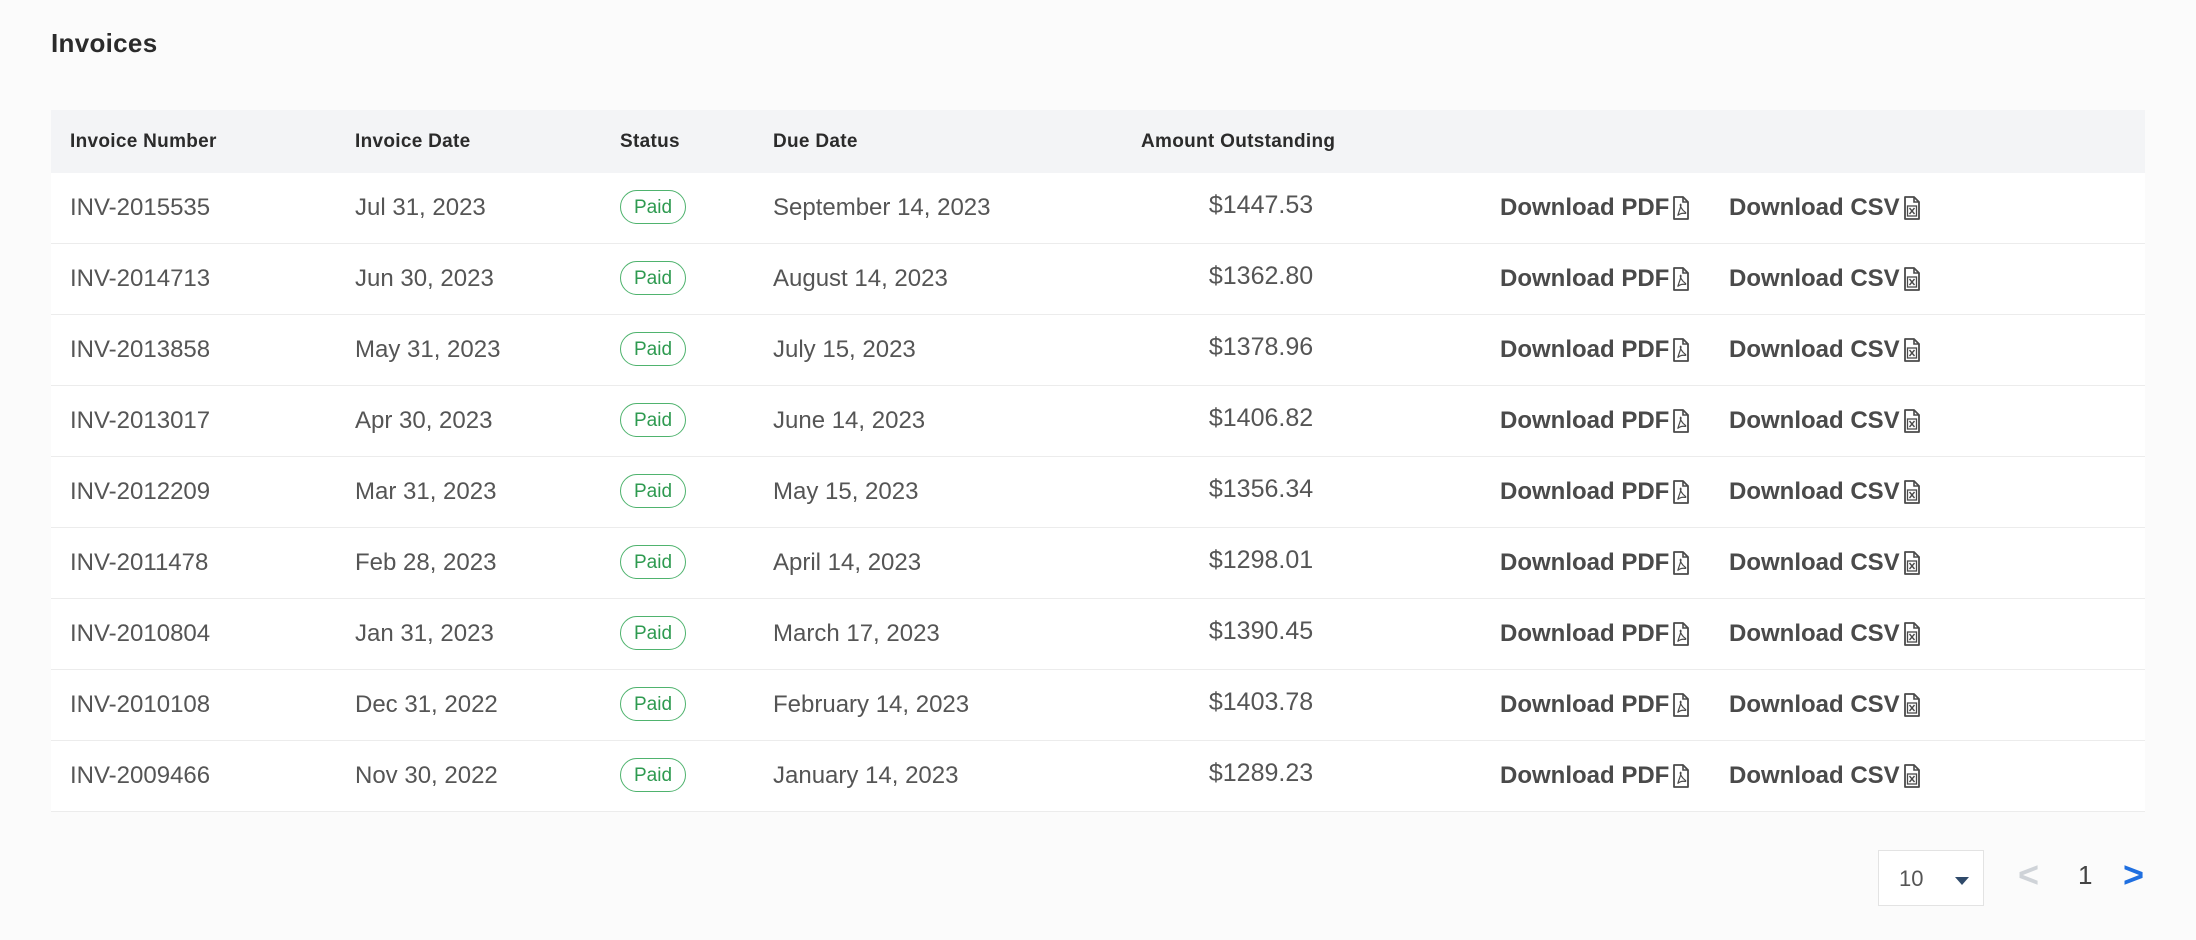  Describe the element at coordinates (860, 278) in the screenshot. I see `due-date: August 14, 2023` at that location.